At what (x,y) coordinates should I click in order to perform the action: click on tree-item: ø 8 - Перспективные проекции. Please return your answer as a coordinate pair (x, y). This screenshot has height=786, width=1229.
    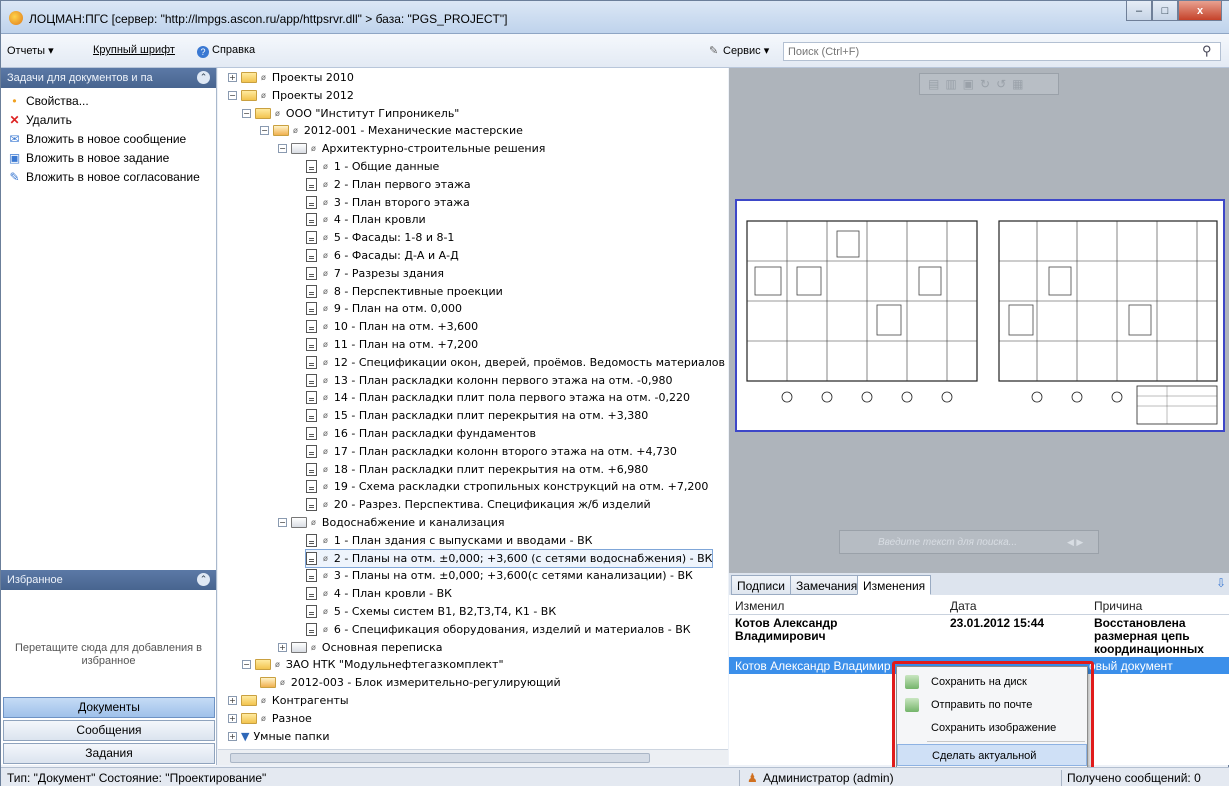
    Looking at the image, I should click on (404, 291).